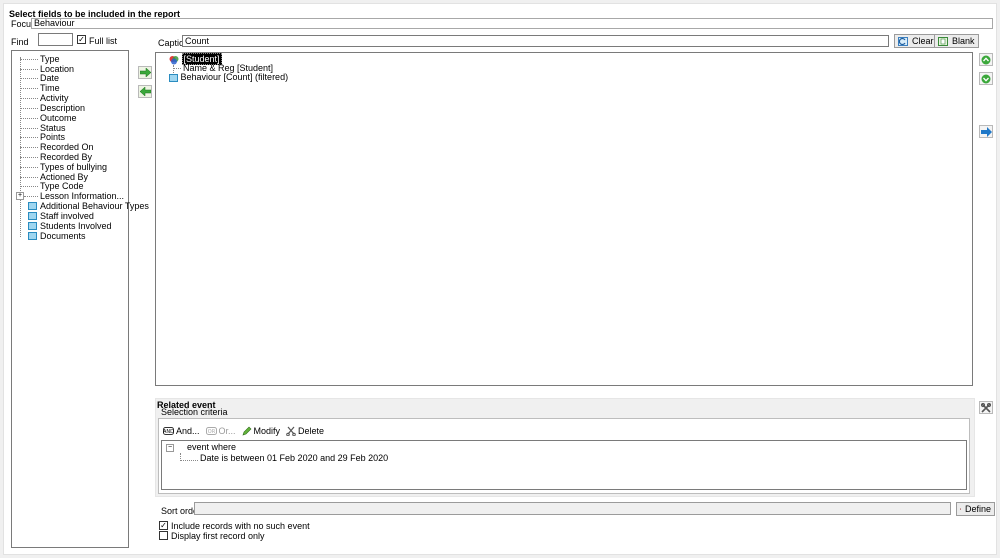 The height and width of the screenshot is (558, 1000). What do you see at coordinates (174, 60) in the screenshot?
I see `student-icon` at bounding box center [174, 60].